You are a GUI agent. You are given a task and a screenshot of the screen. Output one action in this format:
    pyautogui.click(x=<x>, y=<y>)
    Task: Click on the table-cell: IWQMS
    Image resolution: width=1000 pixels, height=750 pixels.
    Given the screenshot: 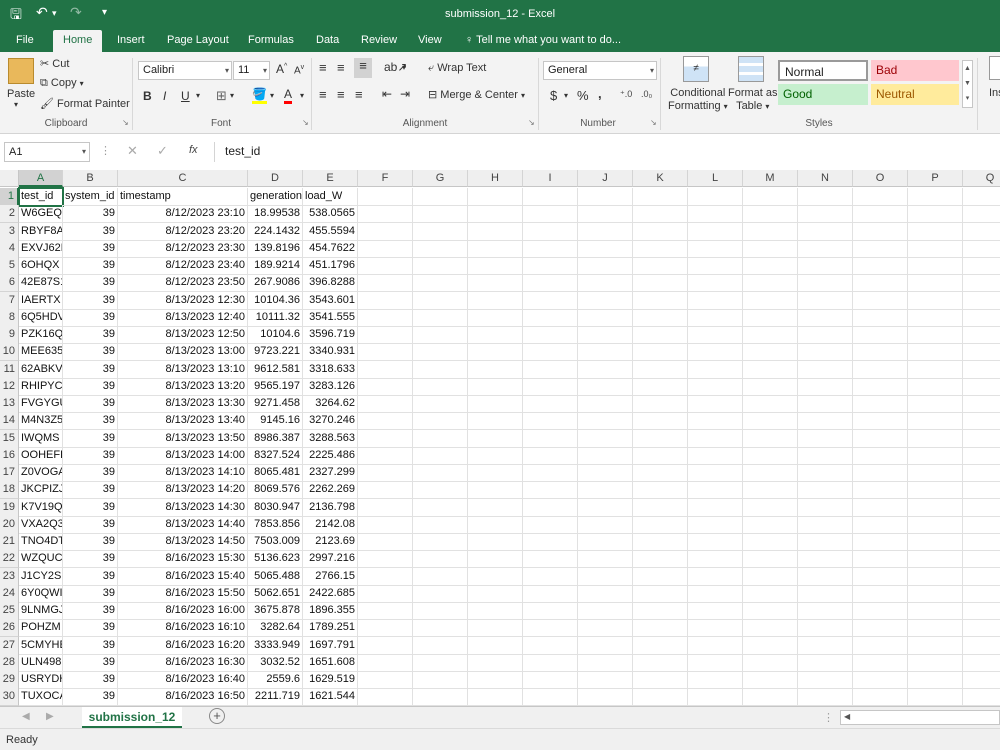 What is the action you would take?
    pyautogui.click(x=41, y=439)
    